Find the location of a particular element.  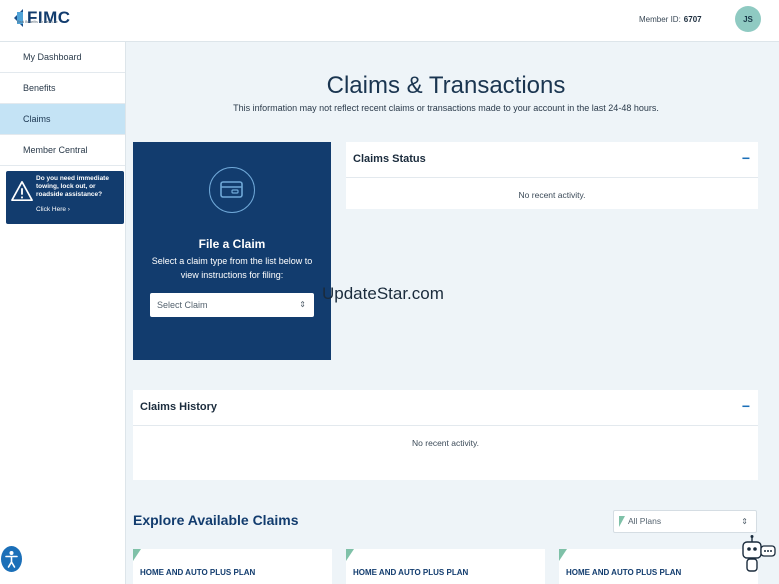

member-id: Member ID: 6707 is located at coordinates (670, 19).